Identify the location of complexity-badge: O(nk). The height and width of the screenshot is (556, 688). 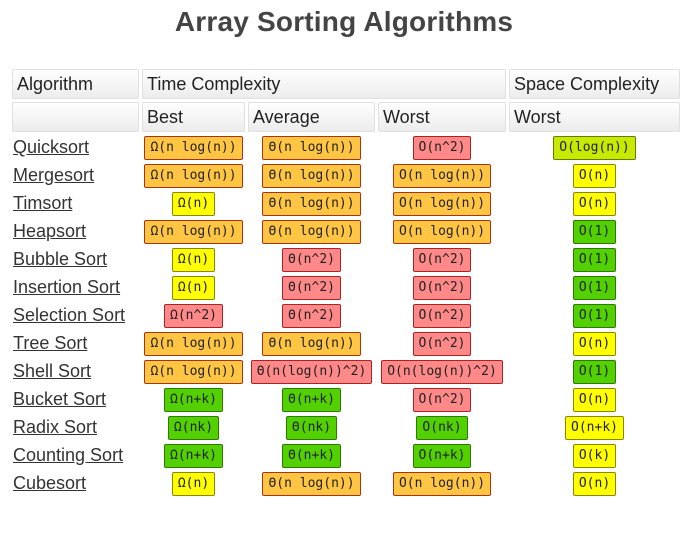
(442, 427).